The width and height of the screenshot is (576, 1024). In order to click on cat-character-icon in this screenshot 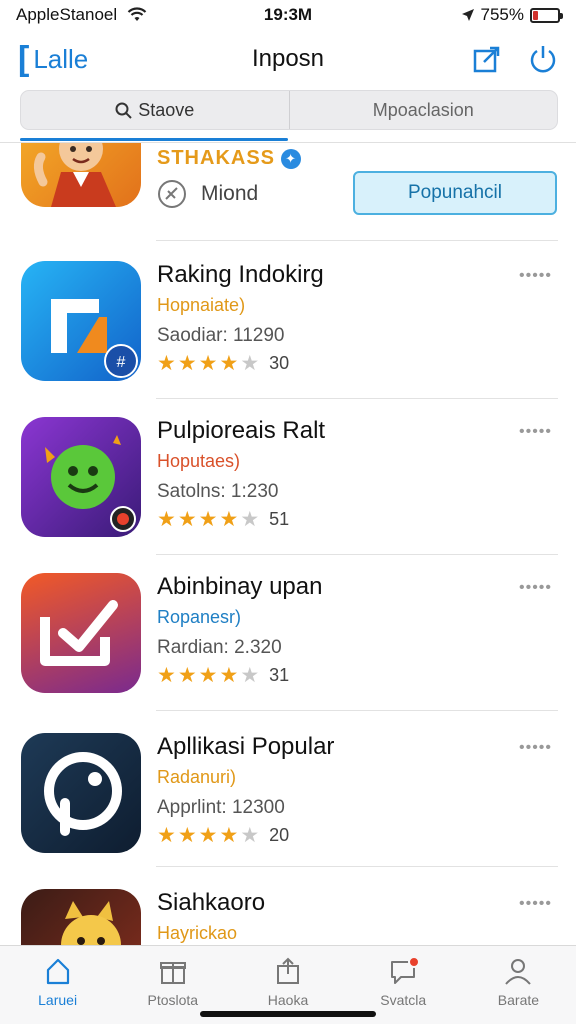, I will do `click(91, 923)`.